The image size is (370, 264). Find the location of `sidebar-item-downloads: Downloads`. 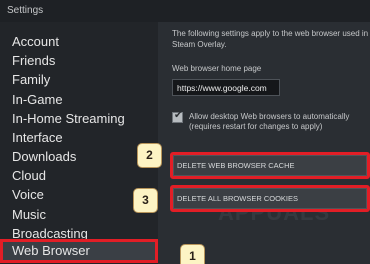

sidebar-item-downloads: Downloads is located at coordinates (44, 157).